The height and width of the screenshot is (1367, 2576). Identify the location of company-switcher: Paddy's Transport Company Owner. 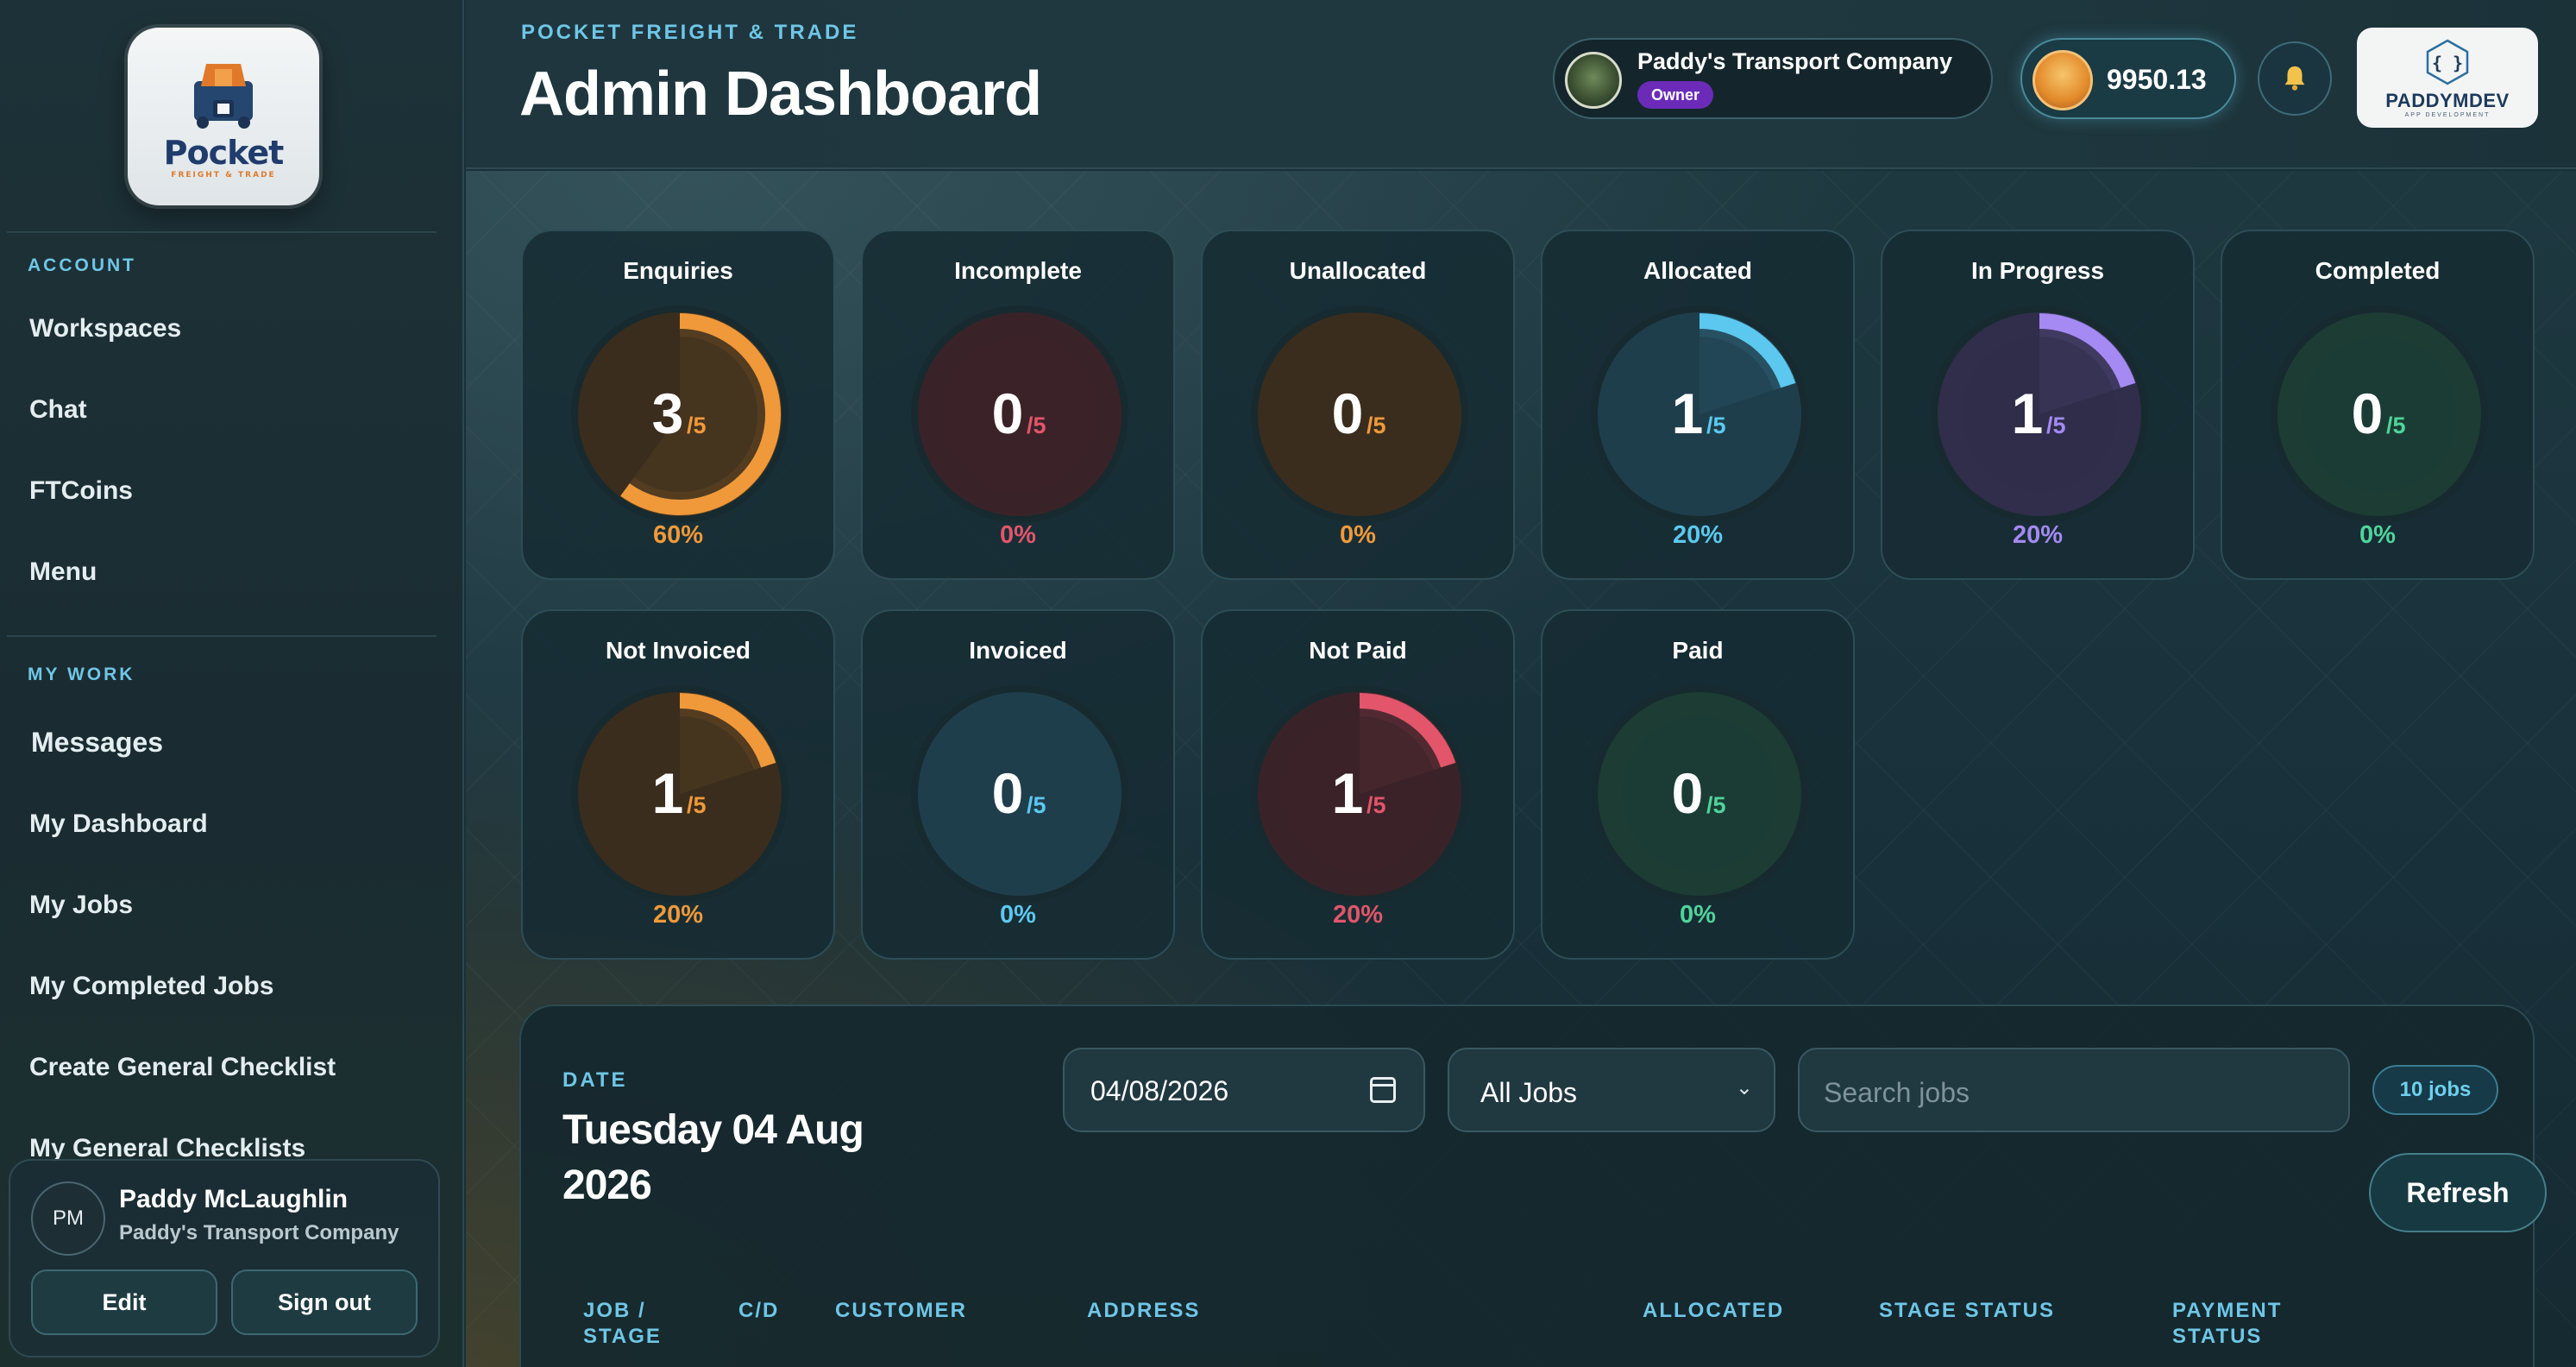
(1773, 78).